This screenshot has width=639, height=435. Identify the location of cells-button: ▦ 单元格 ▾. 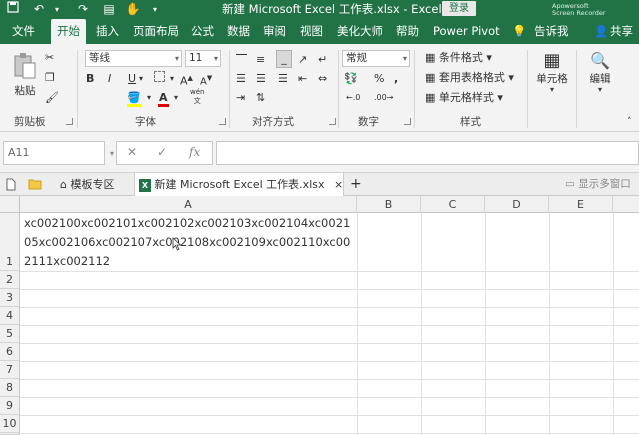
(552, 72).